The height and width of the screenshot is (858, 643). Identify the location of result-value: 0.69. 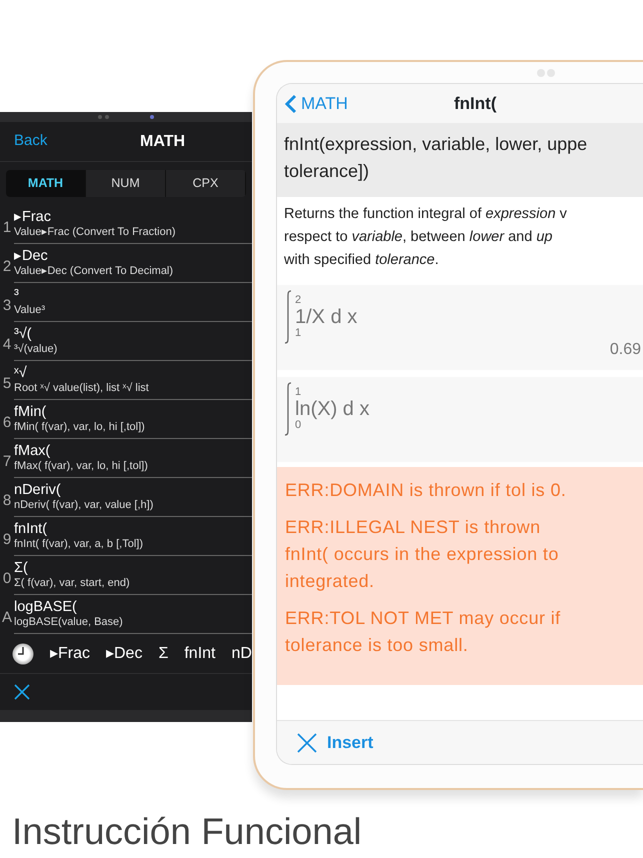
(625, 350).